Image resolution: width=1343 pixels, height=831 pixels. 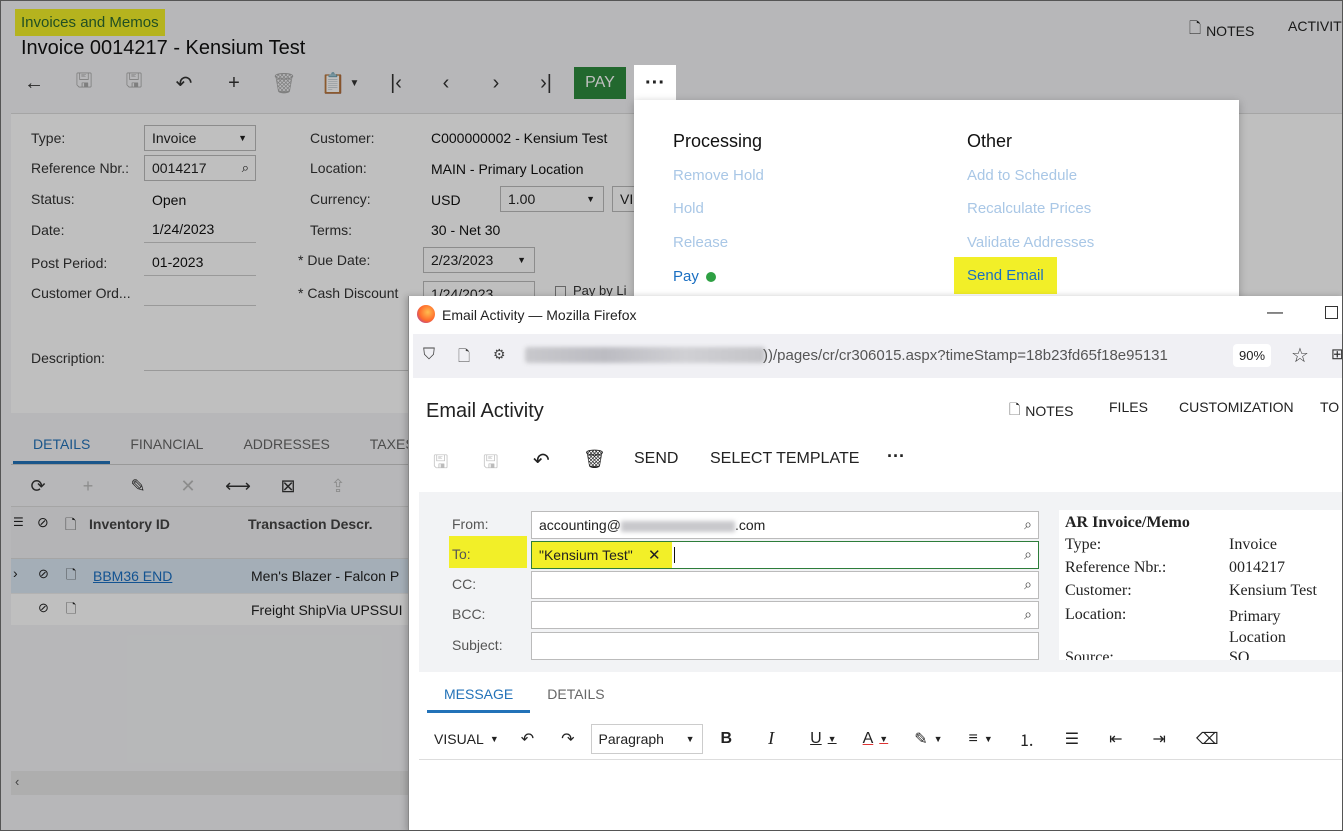 What do you see at coordinates (552, 199) in the screenshot?
I see `currency-rate-select: 1.00 ▼` at bounding box center [552, 199].